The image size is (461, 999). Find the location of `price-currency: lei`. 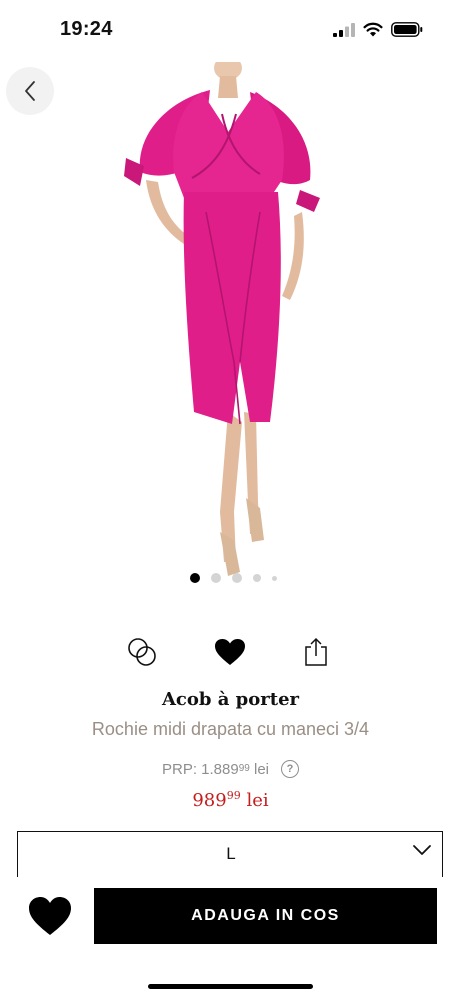

price-currency: lei is located at coordinates (257, 800).